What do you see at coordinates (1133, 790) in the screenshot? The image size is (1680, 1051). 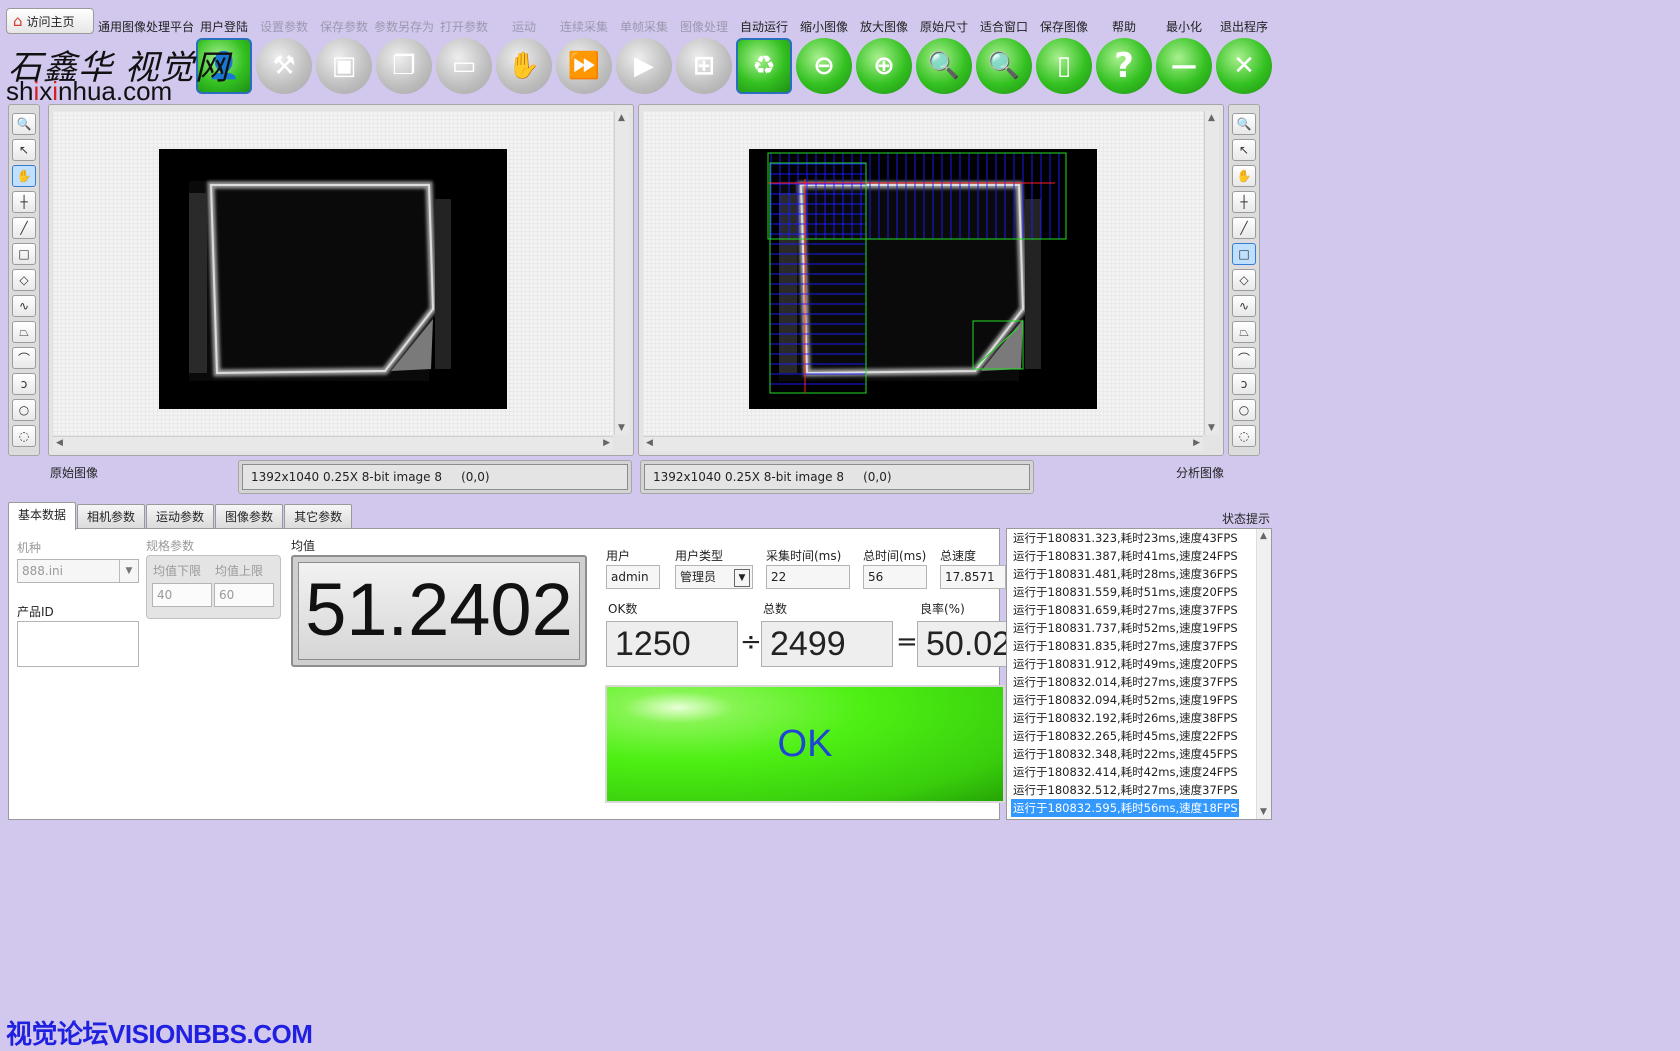 I see `log-item: 运行于180832.512,耗时27ms,速度37FPS` at bounding box center [1133, 790].